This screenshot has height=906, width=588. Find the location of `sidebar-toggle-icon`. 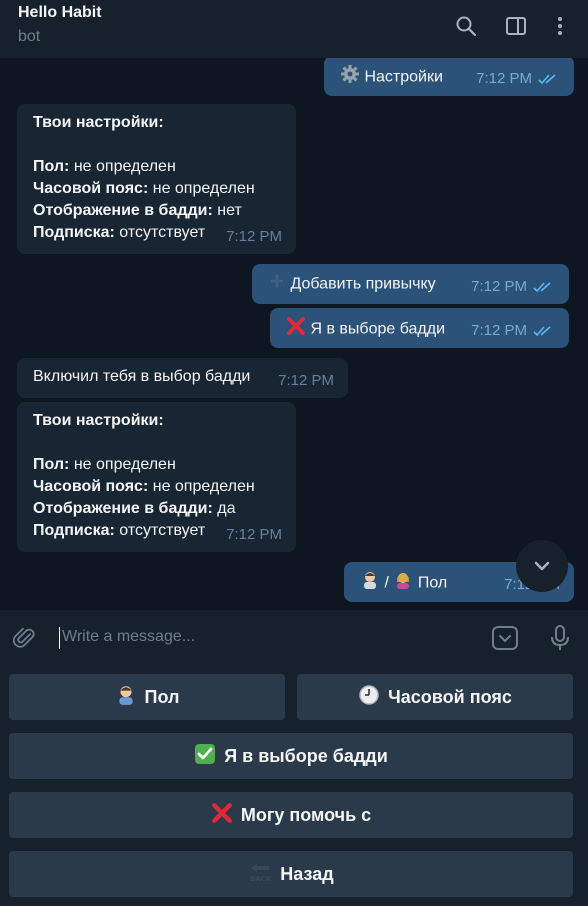

sidebar-toggle-icon is located at coordinates (516, 26).